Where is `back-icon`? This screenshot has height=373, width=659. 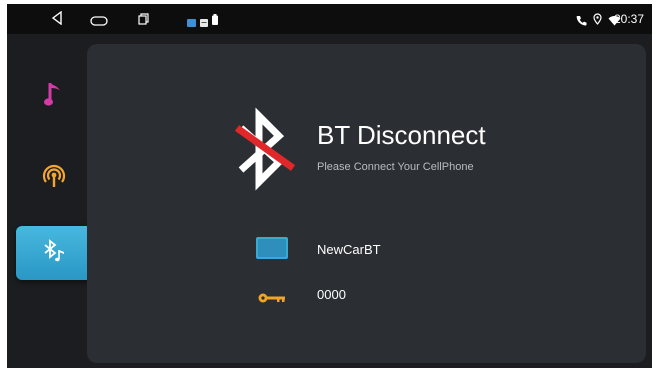
back-icon is located at coordinates (57, 20).